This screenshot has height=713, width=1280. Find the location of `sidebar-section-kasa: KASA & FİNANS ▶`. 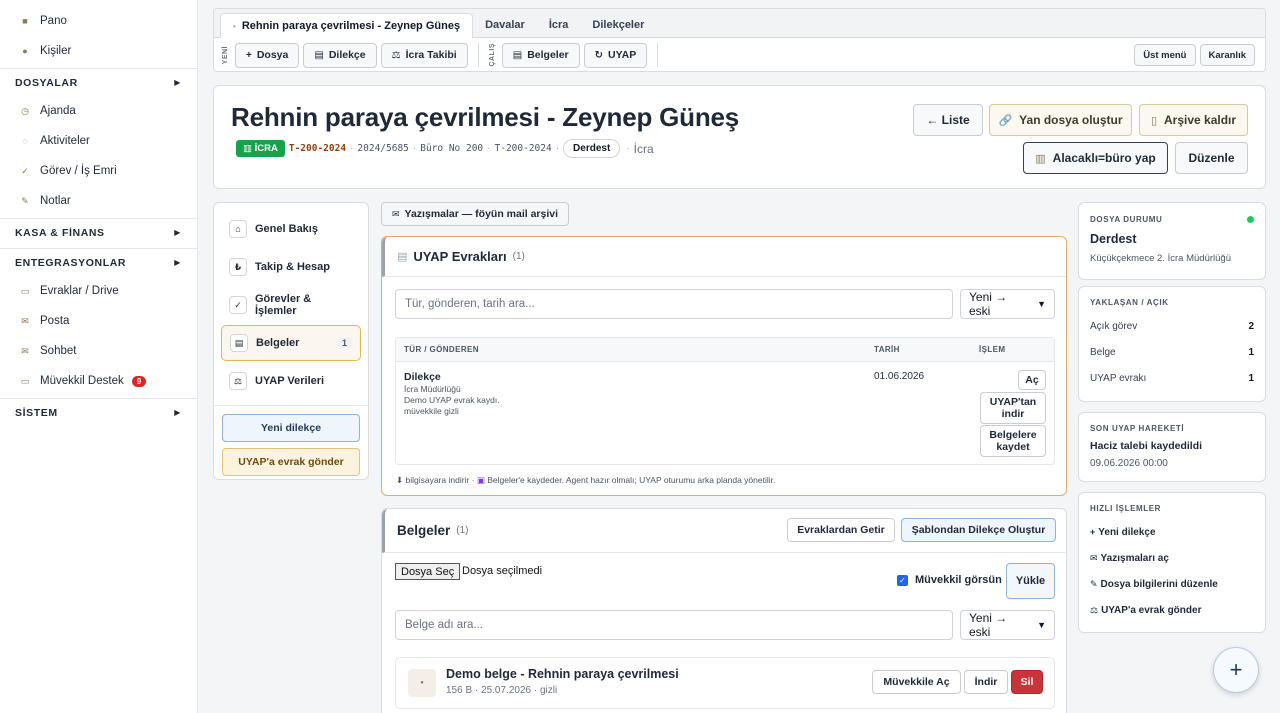

sidebar-section-kasa: KASA & FİNANS ▶ is located at coordinates (98, 232).